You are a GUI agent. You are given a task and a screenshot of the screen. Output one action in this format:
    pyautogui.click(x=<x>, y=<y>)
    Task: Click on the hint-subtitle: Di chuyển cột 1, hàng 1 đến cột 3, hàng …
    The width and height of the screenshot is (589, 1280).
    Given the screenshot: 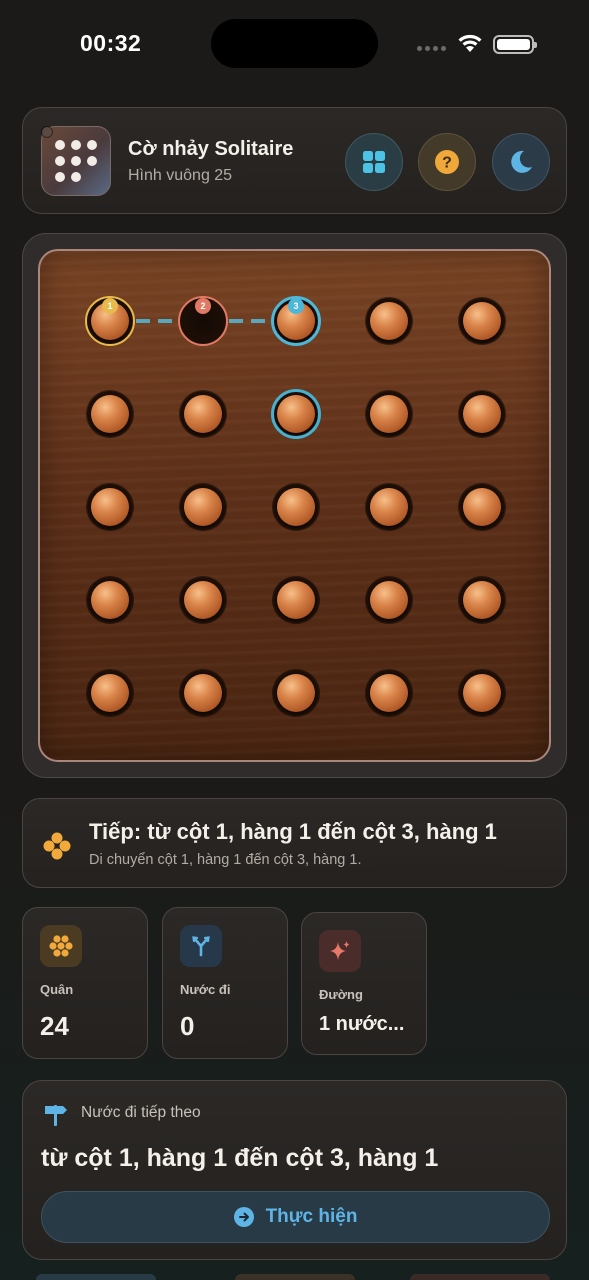 What is the action you would take?
    pyautogui.click(x=225, y=860)
    